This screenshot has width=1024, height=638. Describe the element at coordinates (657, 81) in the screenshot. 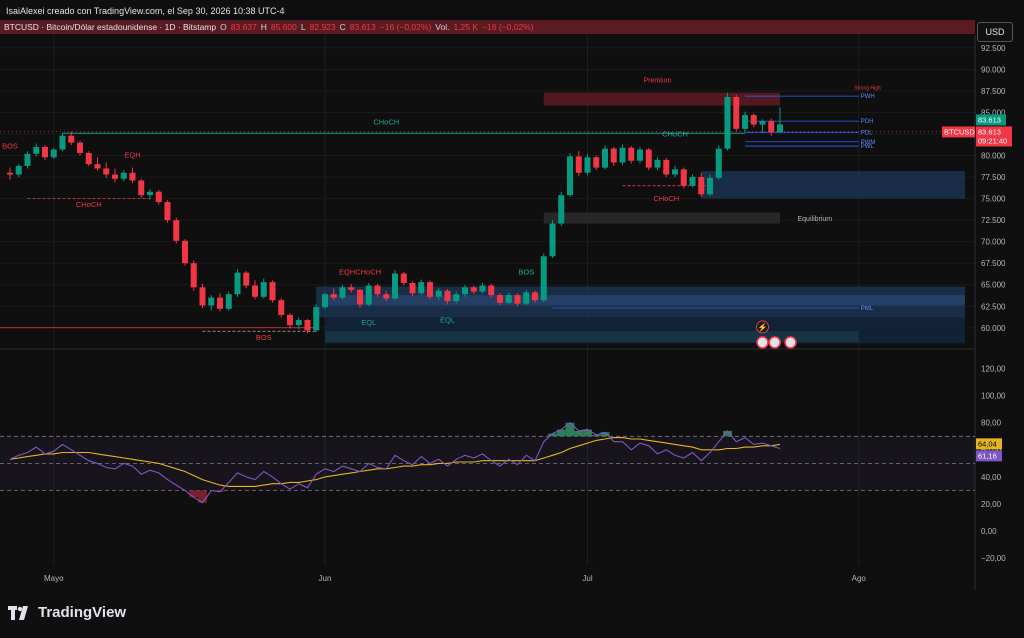

I see `premium-label: Premium` at that location.